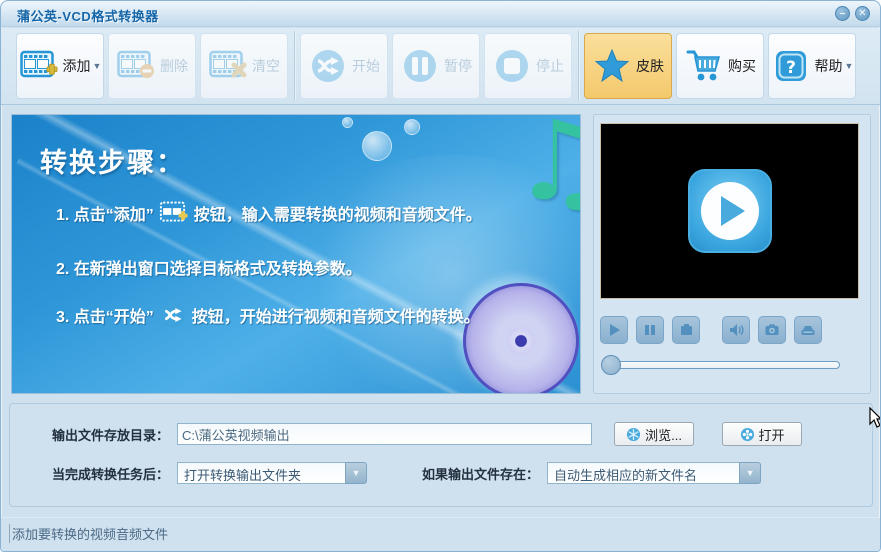  What do you see at coordinates (440, 534) in the screenshot?
I see `status-bar: 添加要转换的视频音频文件` at bounding box center [440, 534].